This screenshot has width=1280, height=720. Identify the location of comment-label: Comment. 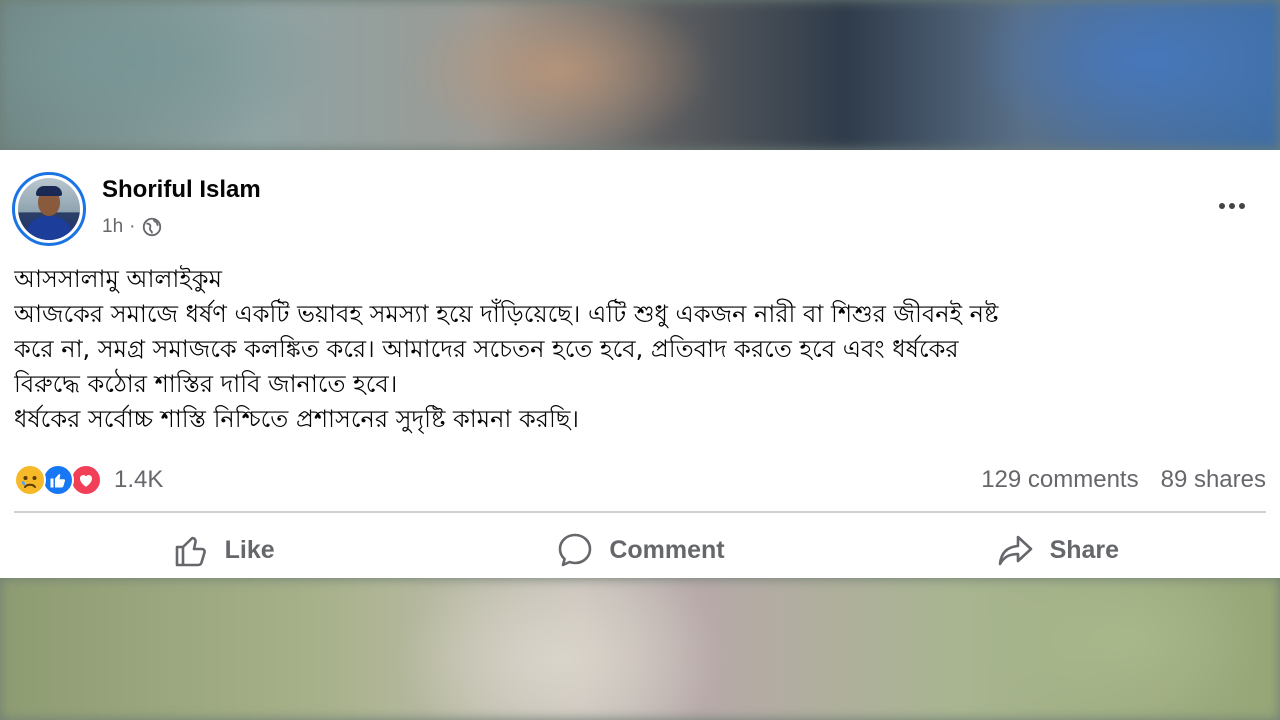
(667, 549).